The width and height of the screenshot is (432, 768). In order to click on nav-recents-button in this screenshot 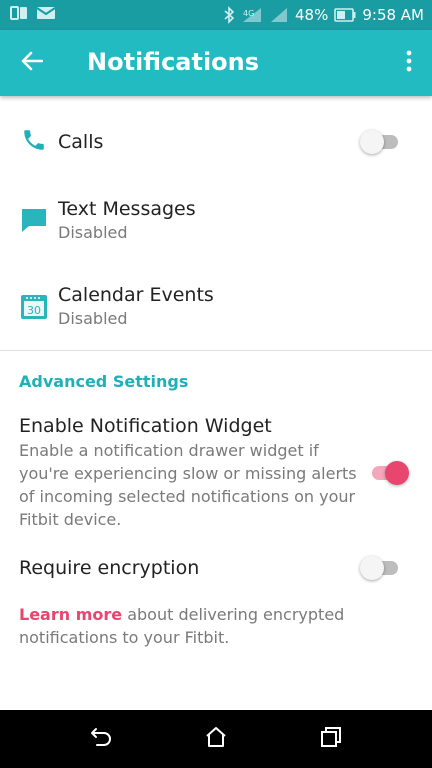, I will do `click(331, 739)`.